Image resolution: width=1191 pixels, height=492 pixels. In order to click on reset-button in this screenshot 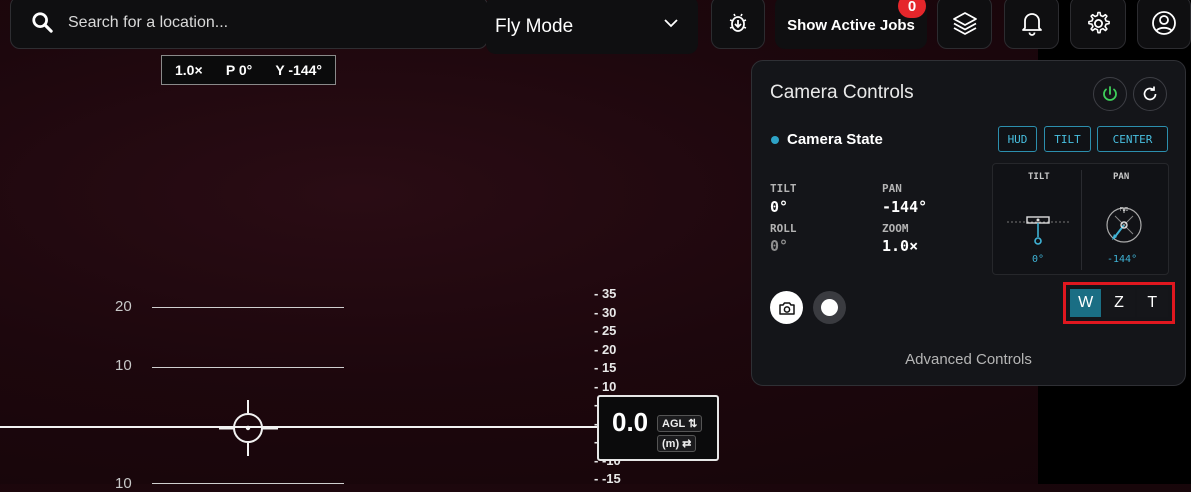, I will do `click(1150, 94)`.